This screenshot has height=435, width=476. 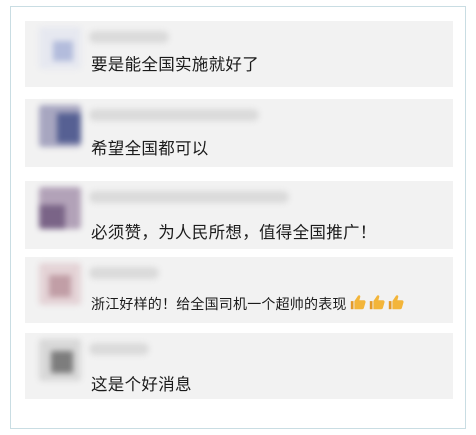 I want to click on comment-card: 必须赞，为人民所想，值得全国推广！, so click(x=239, y=215).